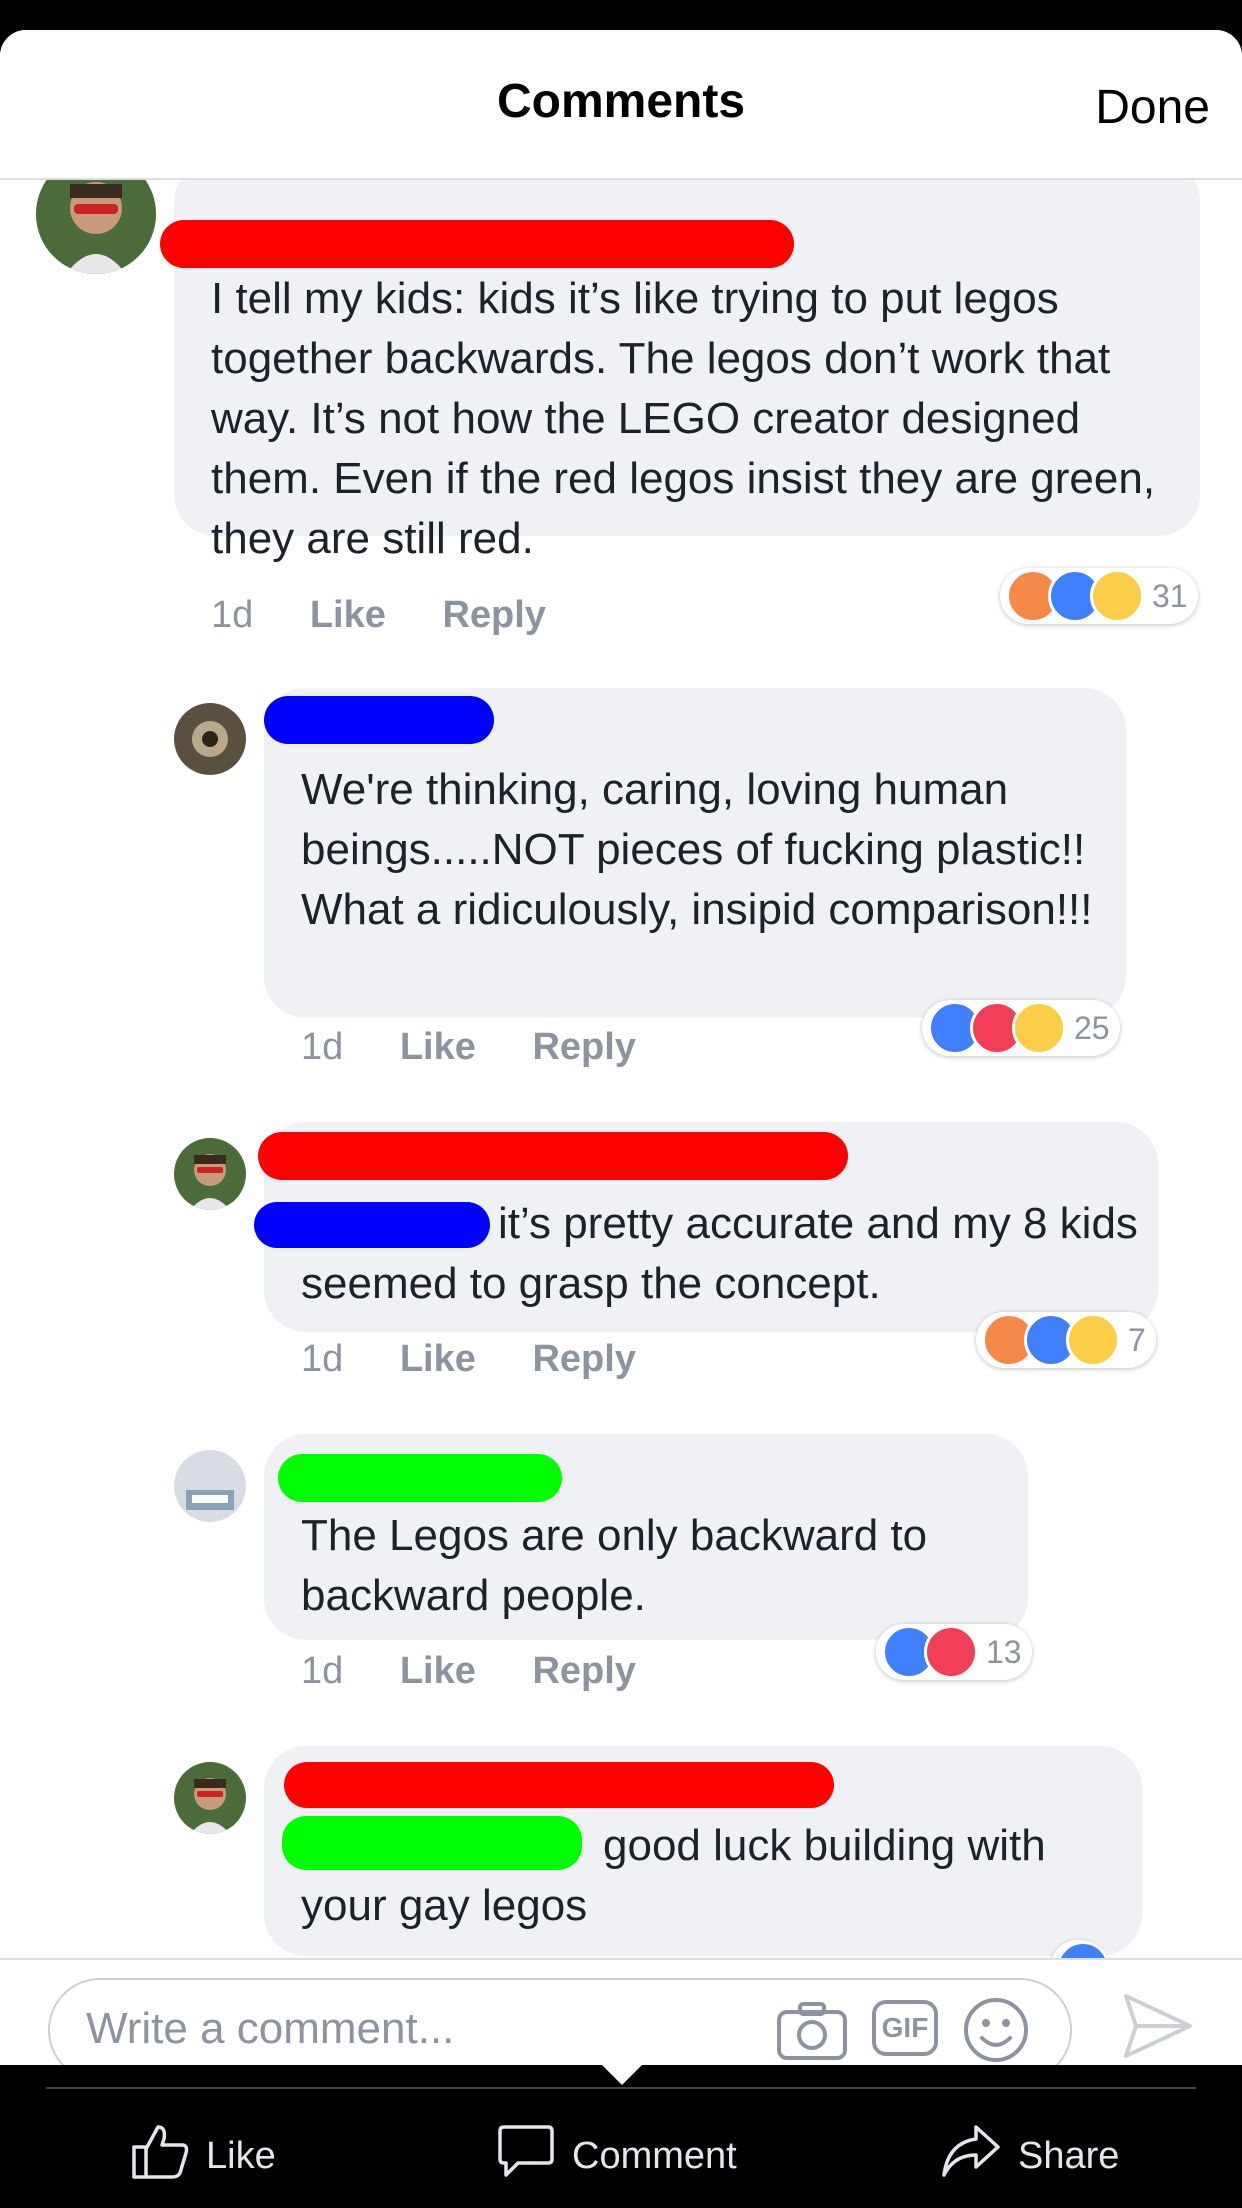 The height and width of the screenshot is (2208, 1242). I want to click on done-button: Done, so click(1152, 107).